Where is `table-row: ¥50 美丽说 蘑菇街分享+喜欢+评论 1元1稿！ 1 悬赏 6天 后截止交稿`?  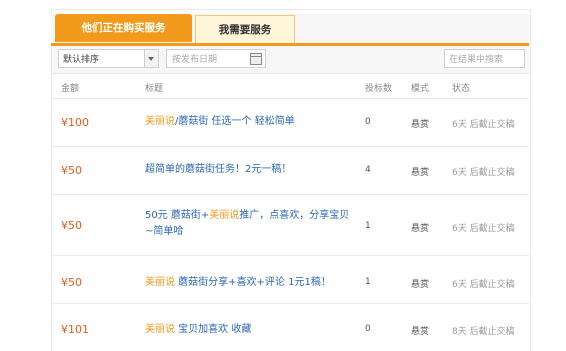
table-row: ¥50 美丽说 蘑菇街分享+喜欢+评论 1元1稿！ 1 悬赏 6天 后截止交稿 is located at coordinates (290, 280).